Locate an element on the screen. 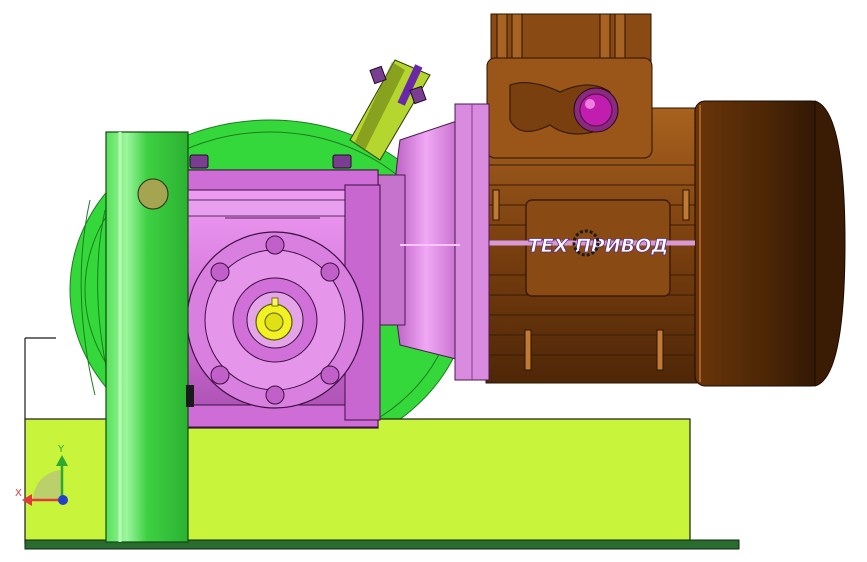  x-axis-label: X is located at coordinates (18, 493).